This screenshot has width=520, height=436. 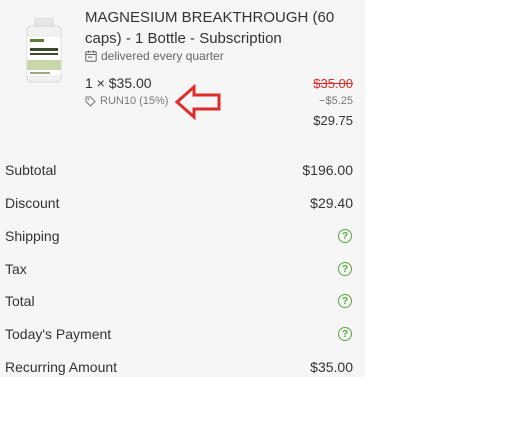 What do you see at coordinates (32, 203) in the screenshot?
I see `discount-label: Discount` at bounding box center [32, 203].